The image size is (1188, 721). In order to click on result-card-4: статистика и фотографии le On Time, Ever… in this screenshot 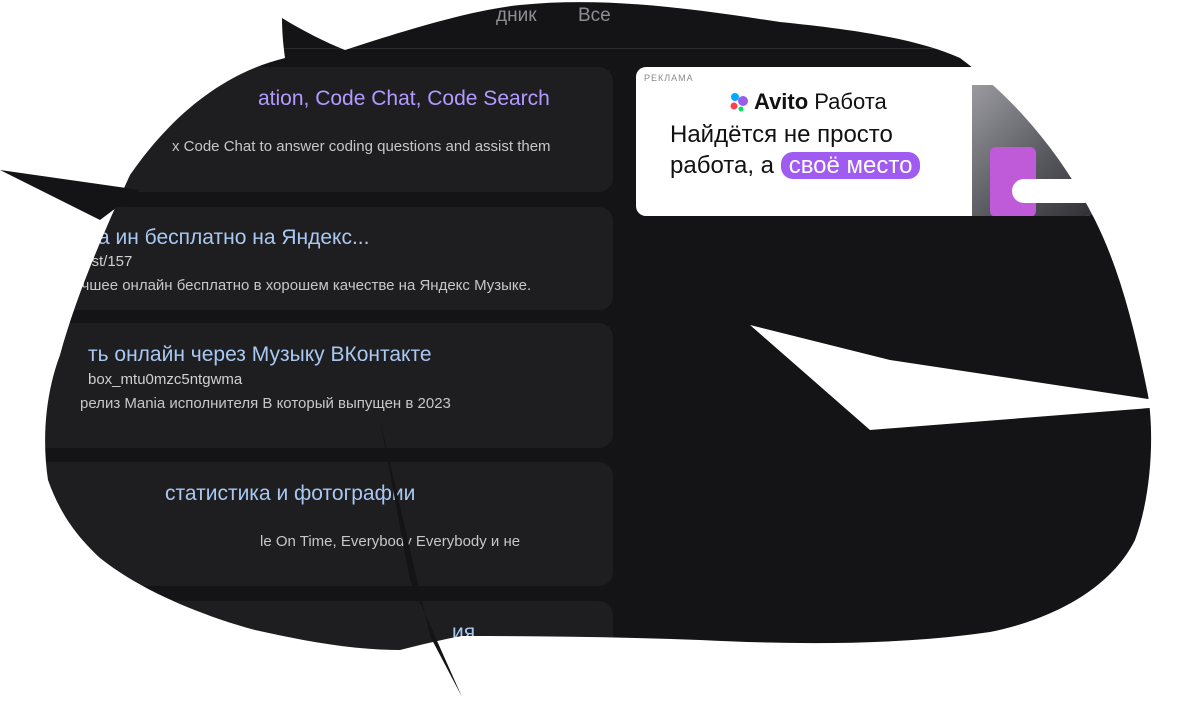, I will do `click(306, 524)`.